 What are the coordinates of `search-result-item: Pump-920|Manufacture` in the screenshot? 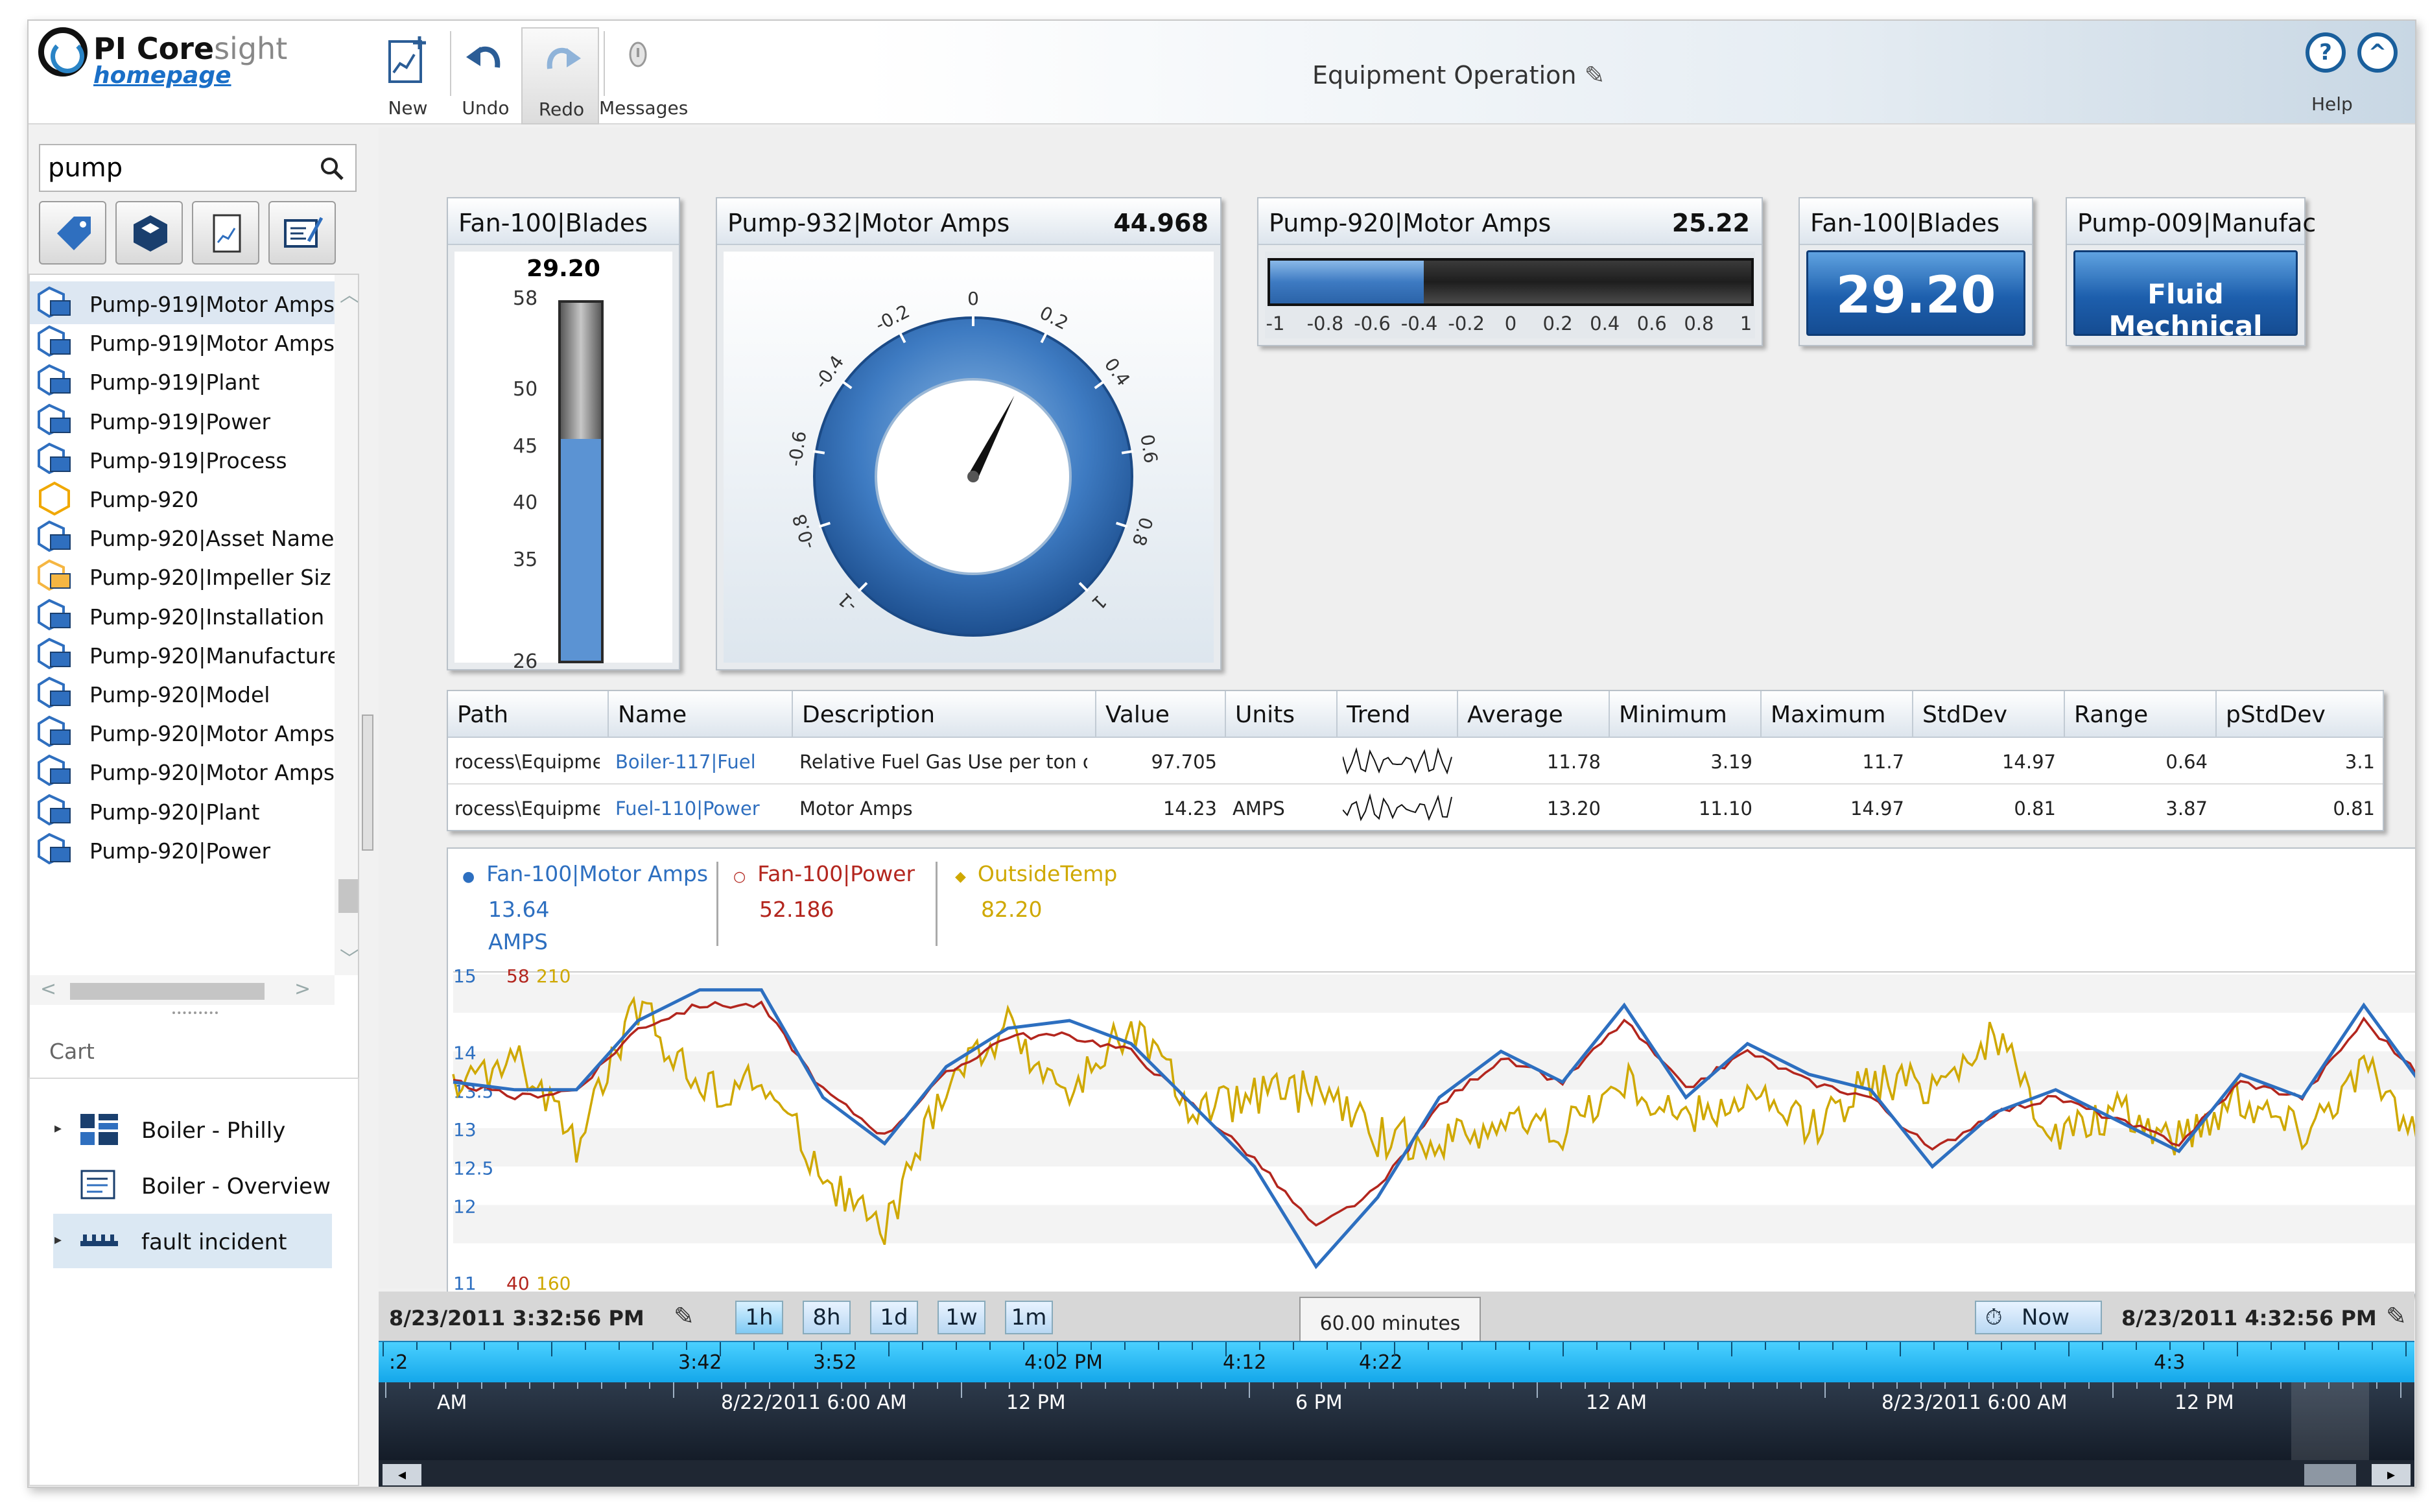 It's located at (185, 654).